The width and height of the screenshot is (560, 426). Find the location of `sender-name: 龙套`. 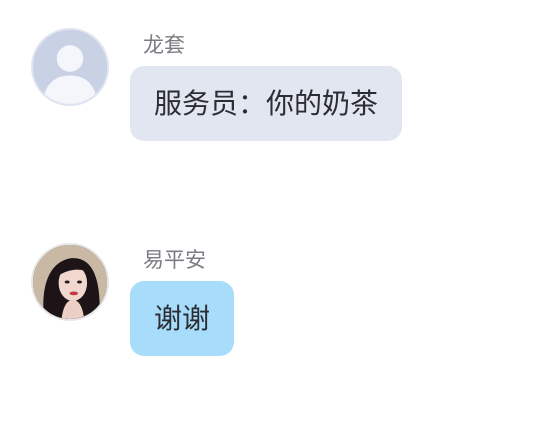

sender-name: 龙套 is located at coordinates (164, 45).